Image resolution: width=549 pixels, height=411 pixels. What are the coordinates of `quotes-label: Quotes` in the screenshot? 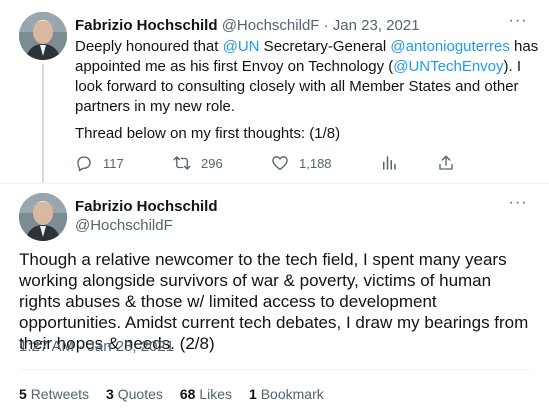 It's located at (140, 394).